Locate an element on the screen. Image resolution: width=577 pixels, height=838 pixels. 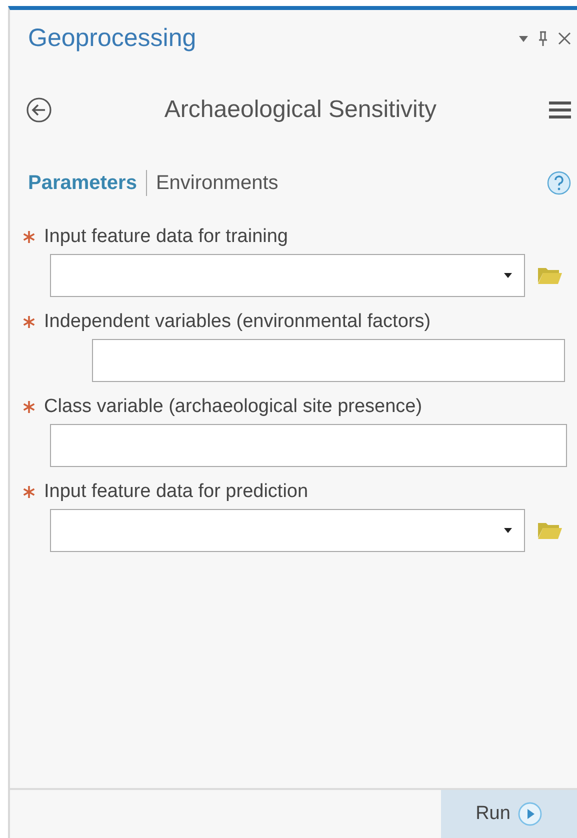
tool-title: Archaeological Sensitivity is located at coordinates (300, 109).